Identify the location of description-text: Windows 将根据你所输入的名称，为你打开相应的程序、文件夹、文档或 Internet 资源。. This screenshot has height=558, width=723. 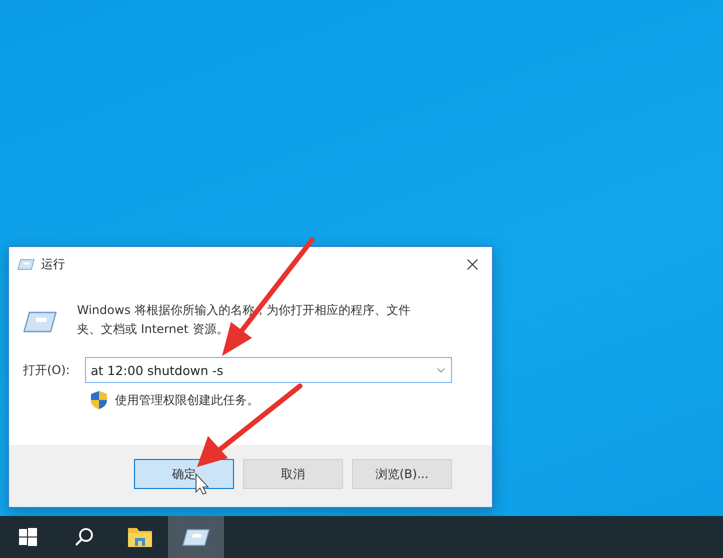
(244, 320).